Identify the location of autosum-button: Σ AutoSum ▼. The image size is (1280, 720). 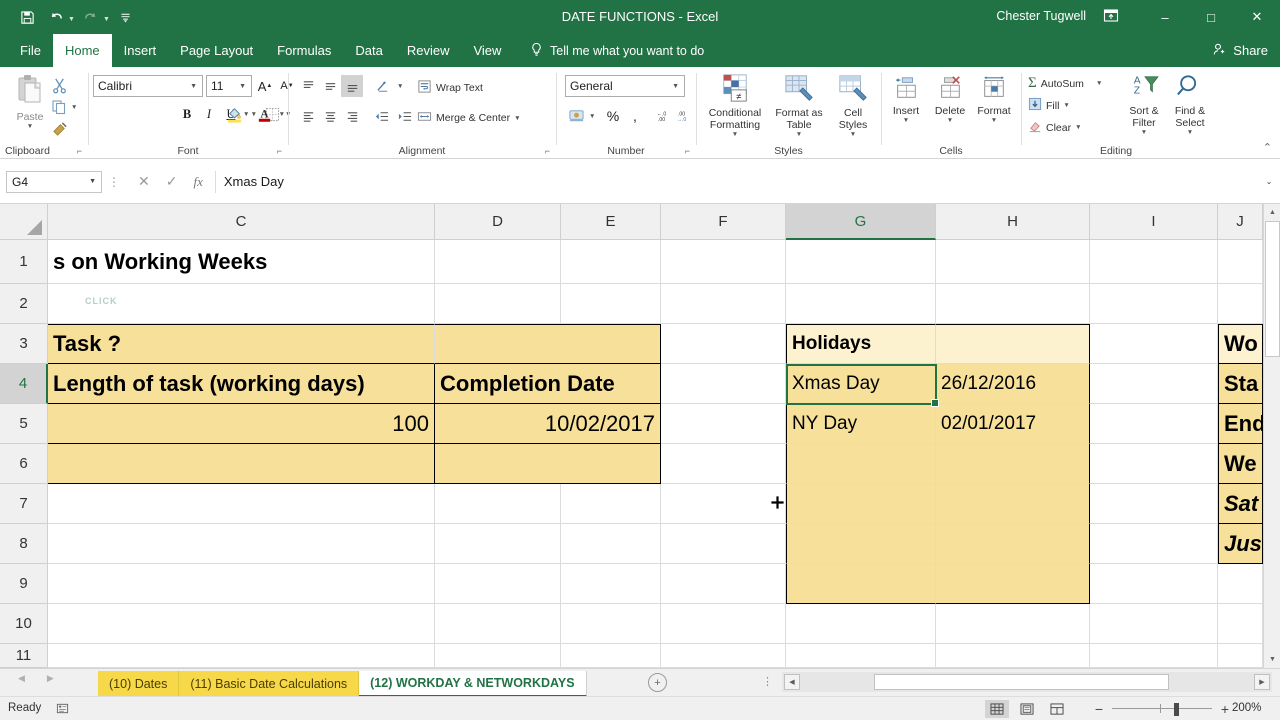
(1065, 83).